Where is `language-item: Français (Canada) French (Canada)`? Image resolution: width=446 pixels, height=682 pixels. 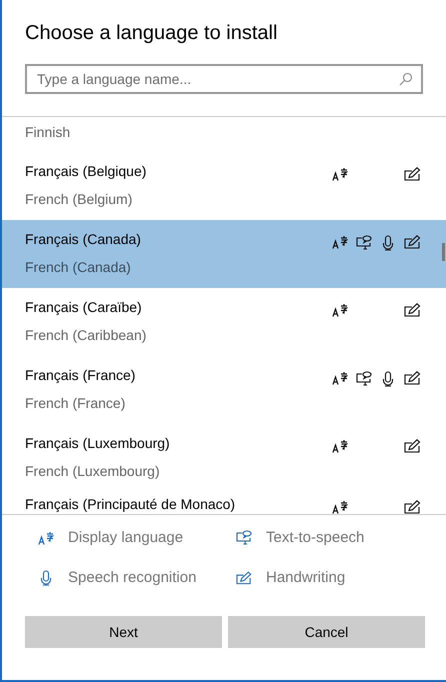 language-item: Français (Canada) French (Canada) is located at coordinates (224, 254).